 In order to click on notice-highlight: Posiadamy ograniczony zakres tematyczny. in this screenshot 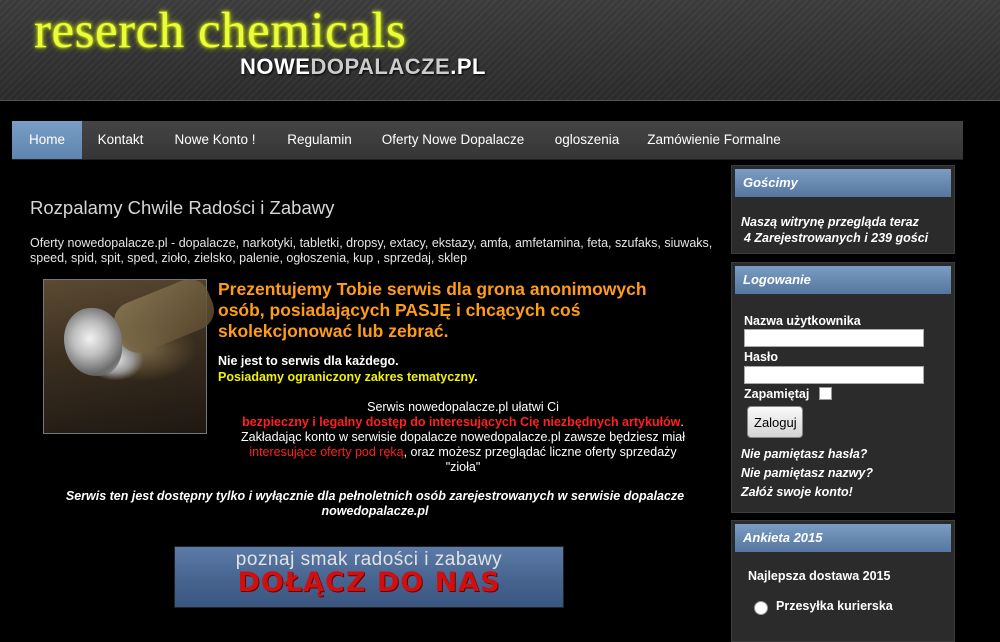, I will do `click(348, 377)`.